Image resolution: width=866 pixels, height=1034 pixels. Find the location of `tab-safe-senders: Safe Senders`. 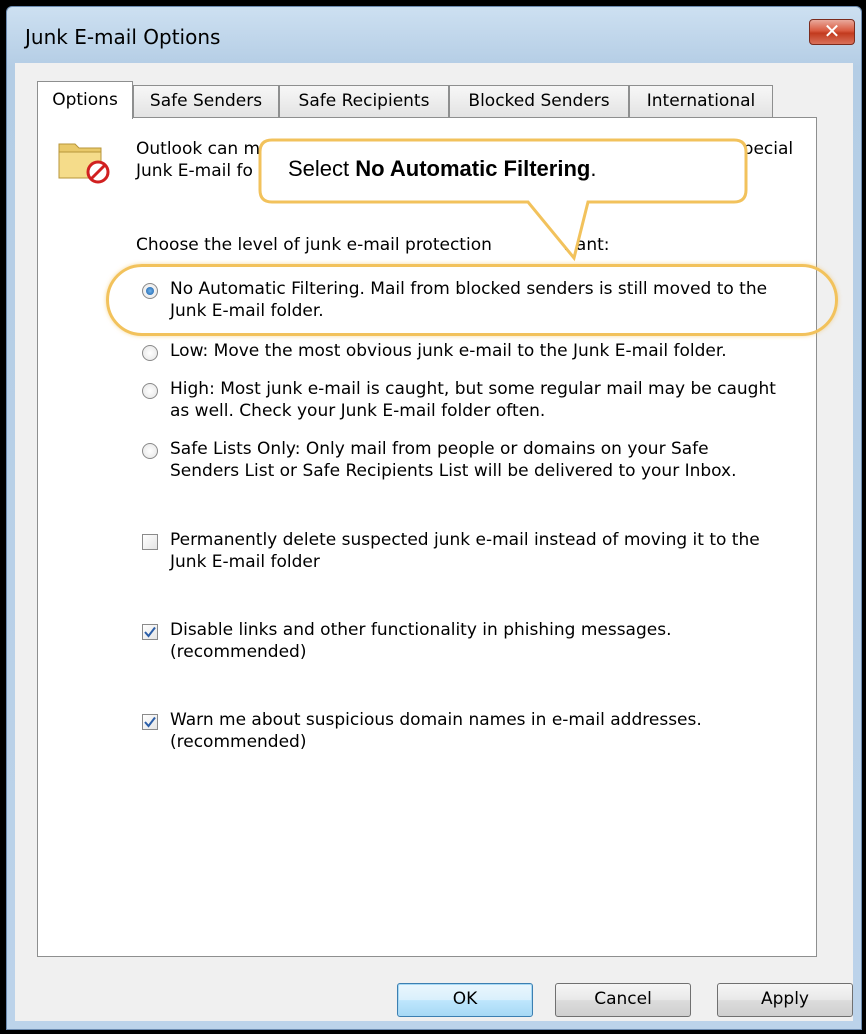

tab-safe-senders: Safe Senders is located at coordinates (206, 101).